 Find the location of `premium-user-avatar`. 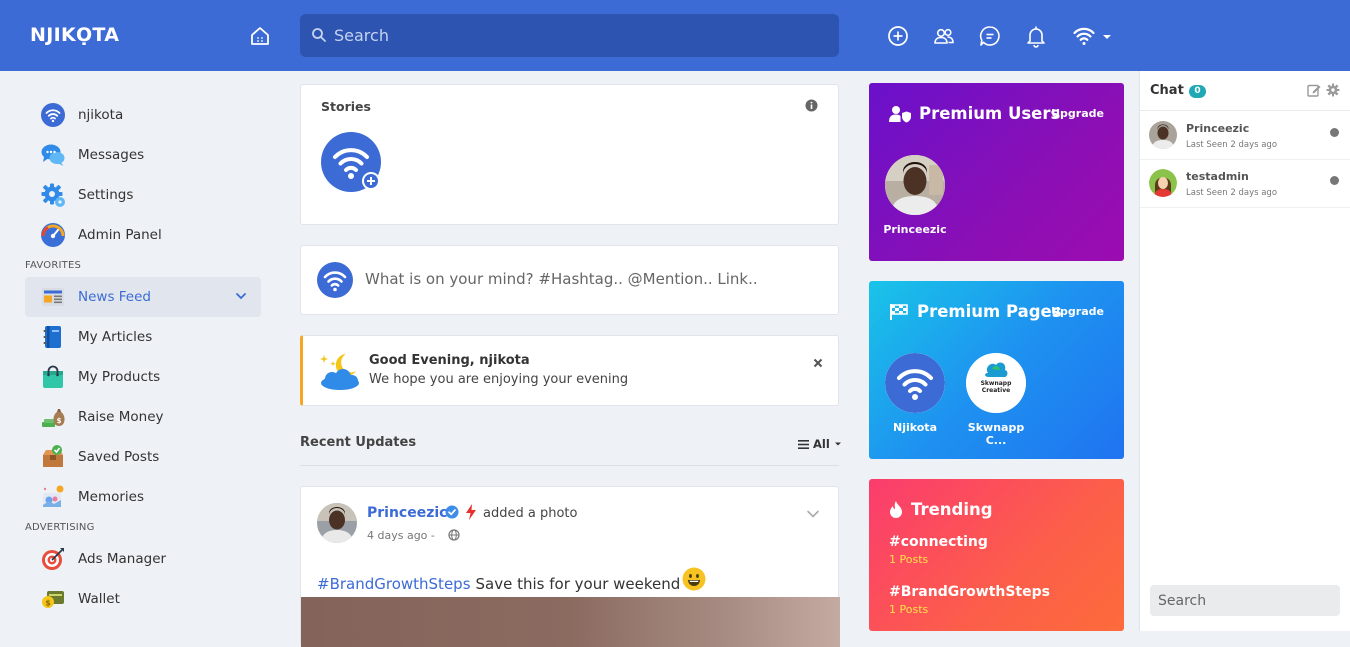

premium-user-avatar is located at coordinates (915, 185).